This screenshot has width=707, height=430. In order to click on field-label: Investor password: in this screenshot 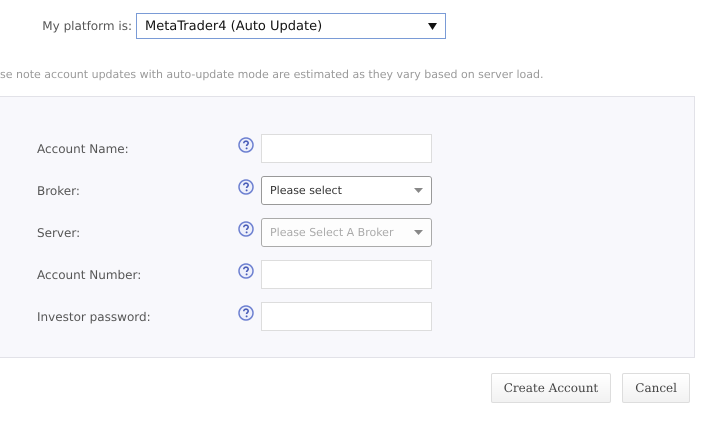, I will do `click(94, 317)`.